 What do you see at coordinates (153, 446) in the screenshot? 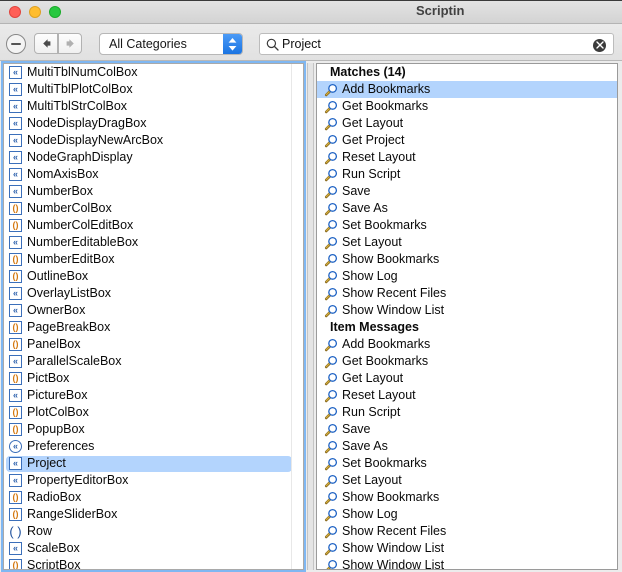
I see `list-item: « Preferences` at bounding box center [153, 446].